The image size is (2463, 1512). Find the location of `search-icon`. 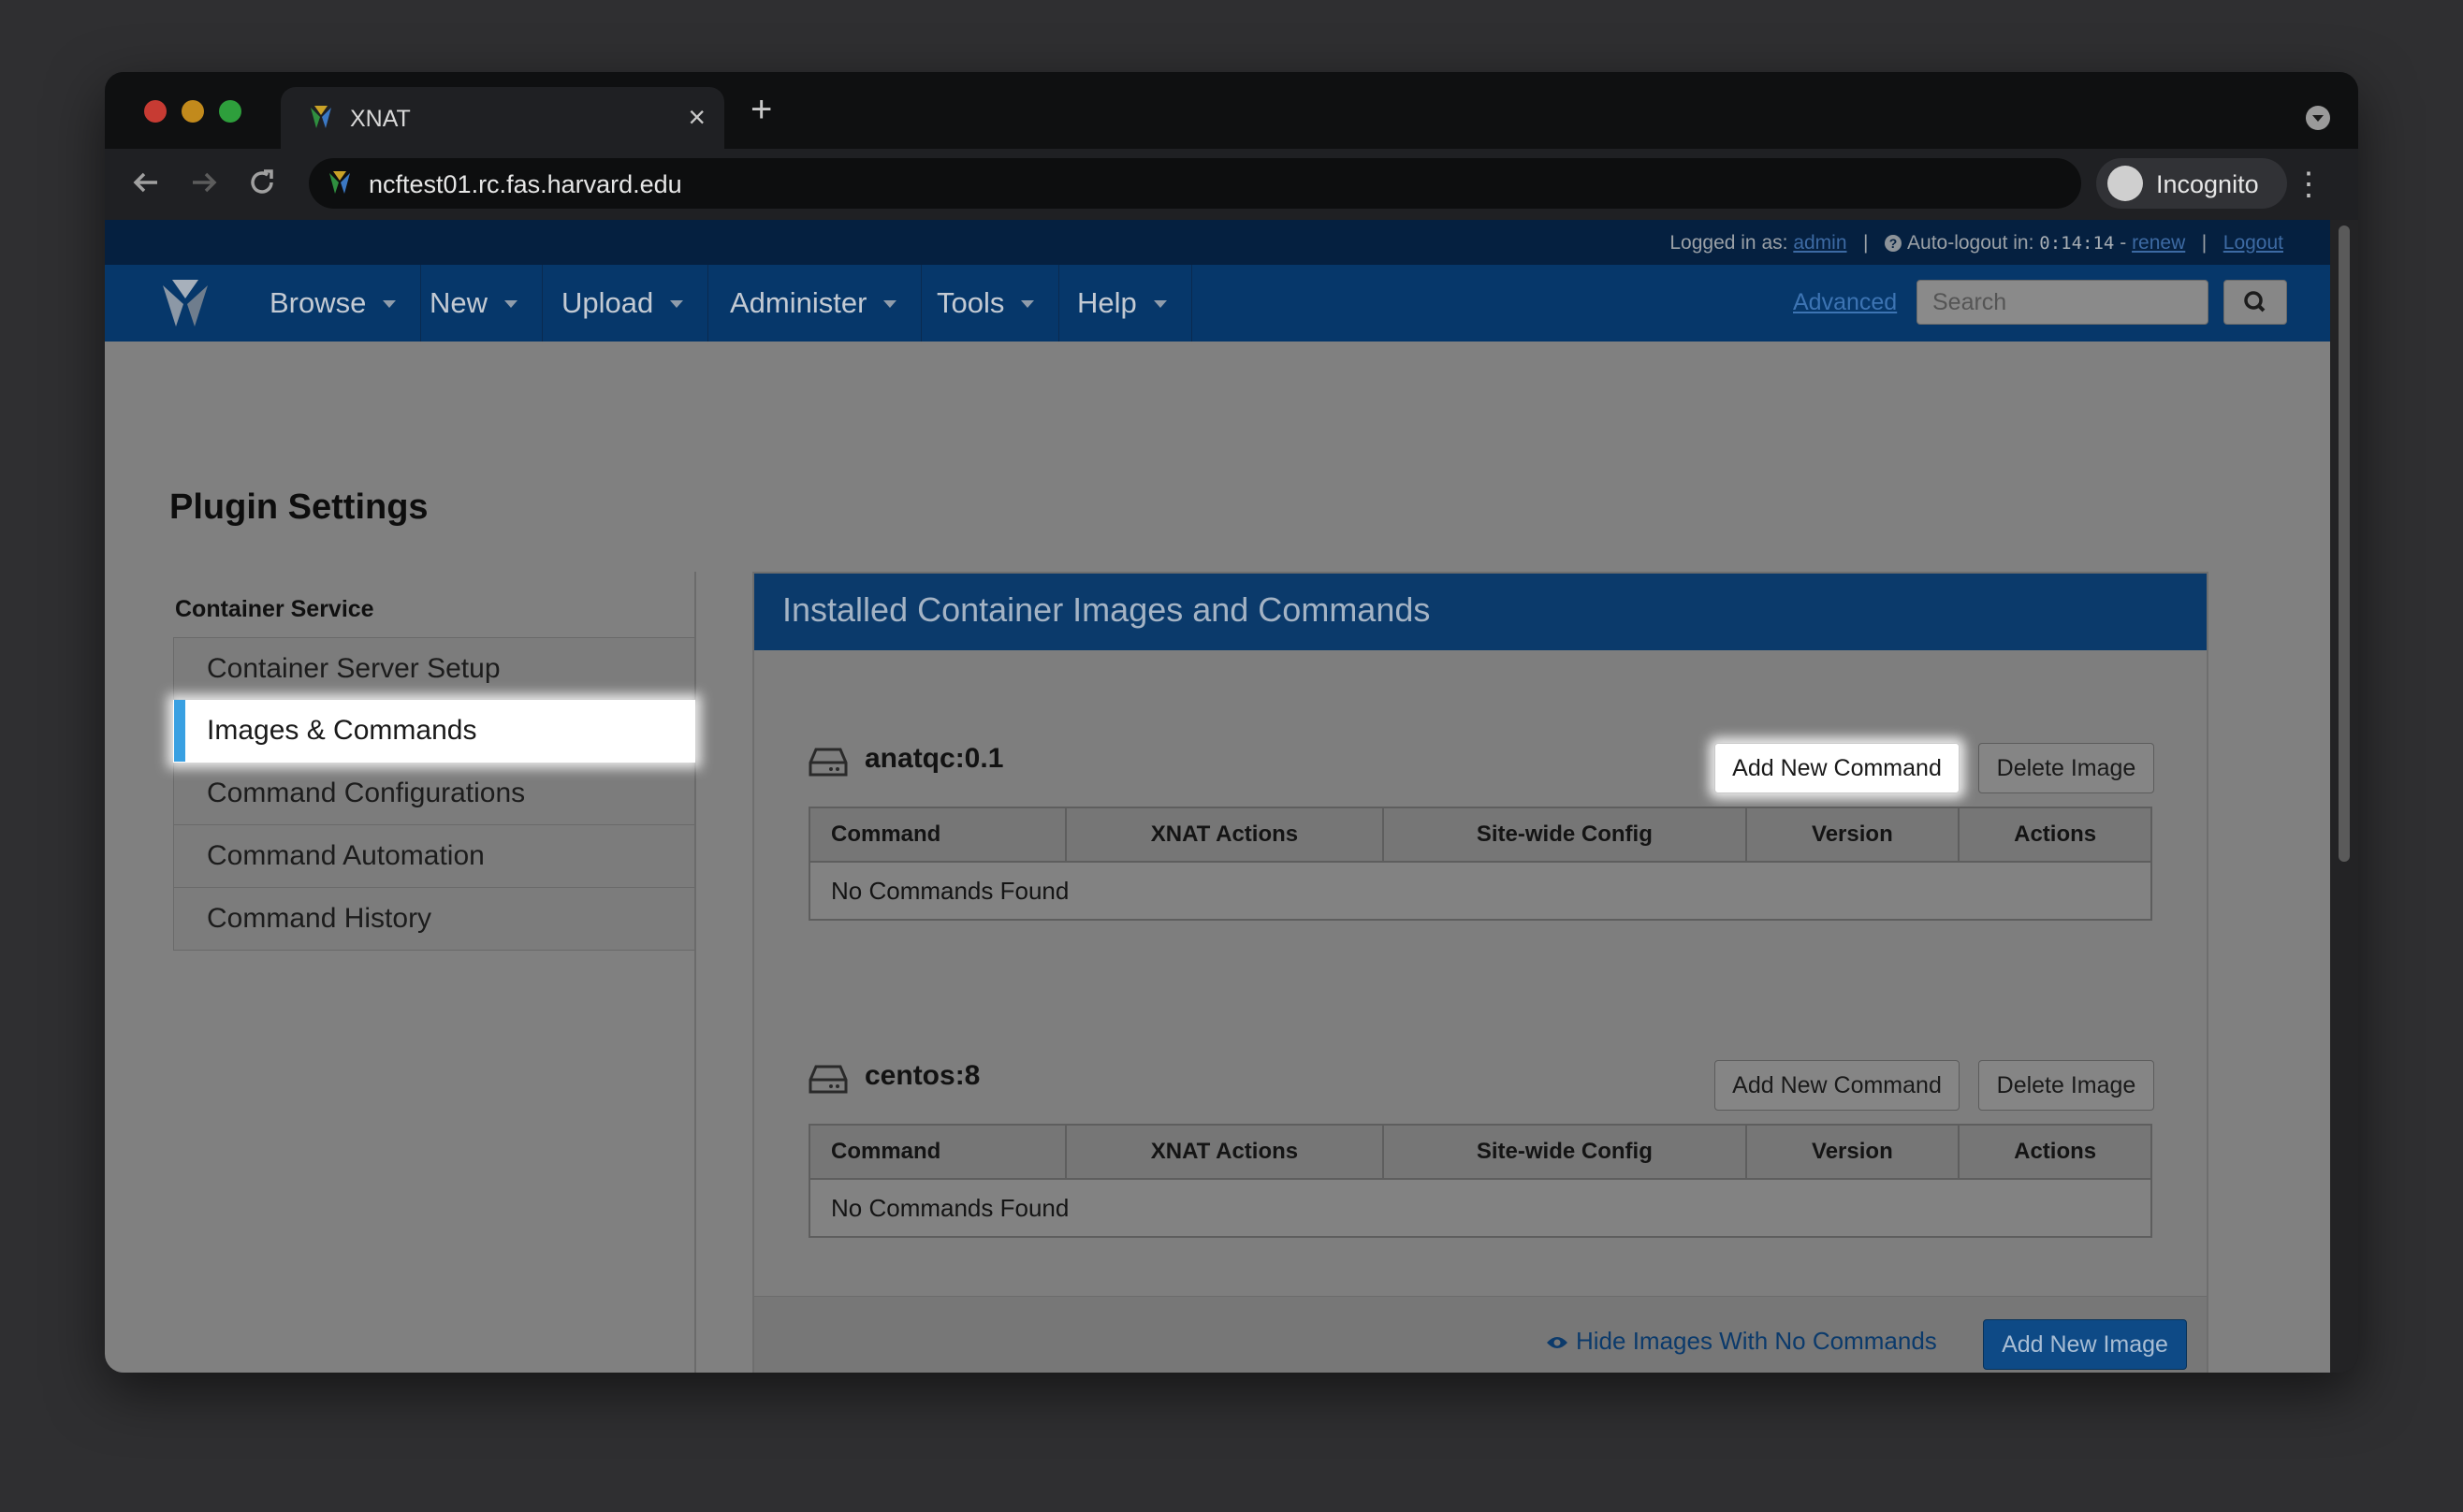

search-icon is located at coordinates (2255, 302).